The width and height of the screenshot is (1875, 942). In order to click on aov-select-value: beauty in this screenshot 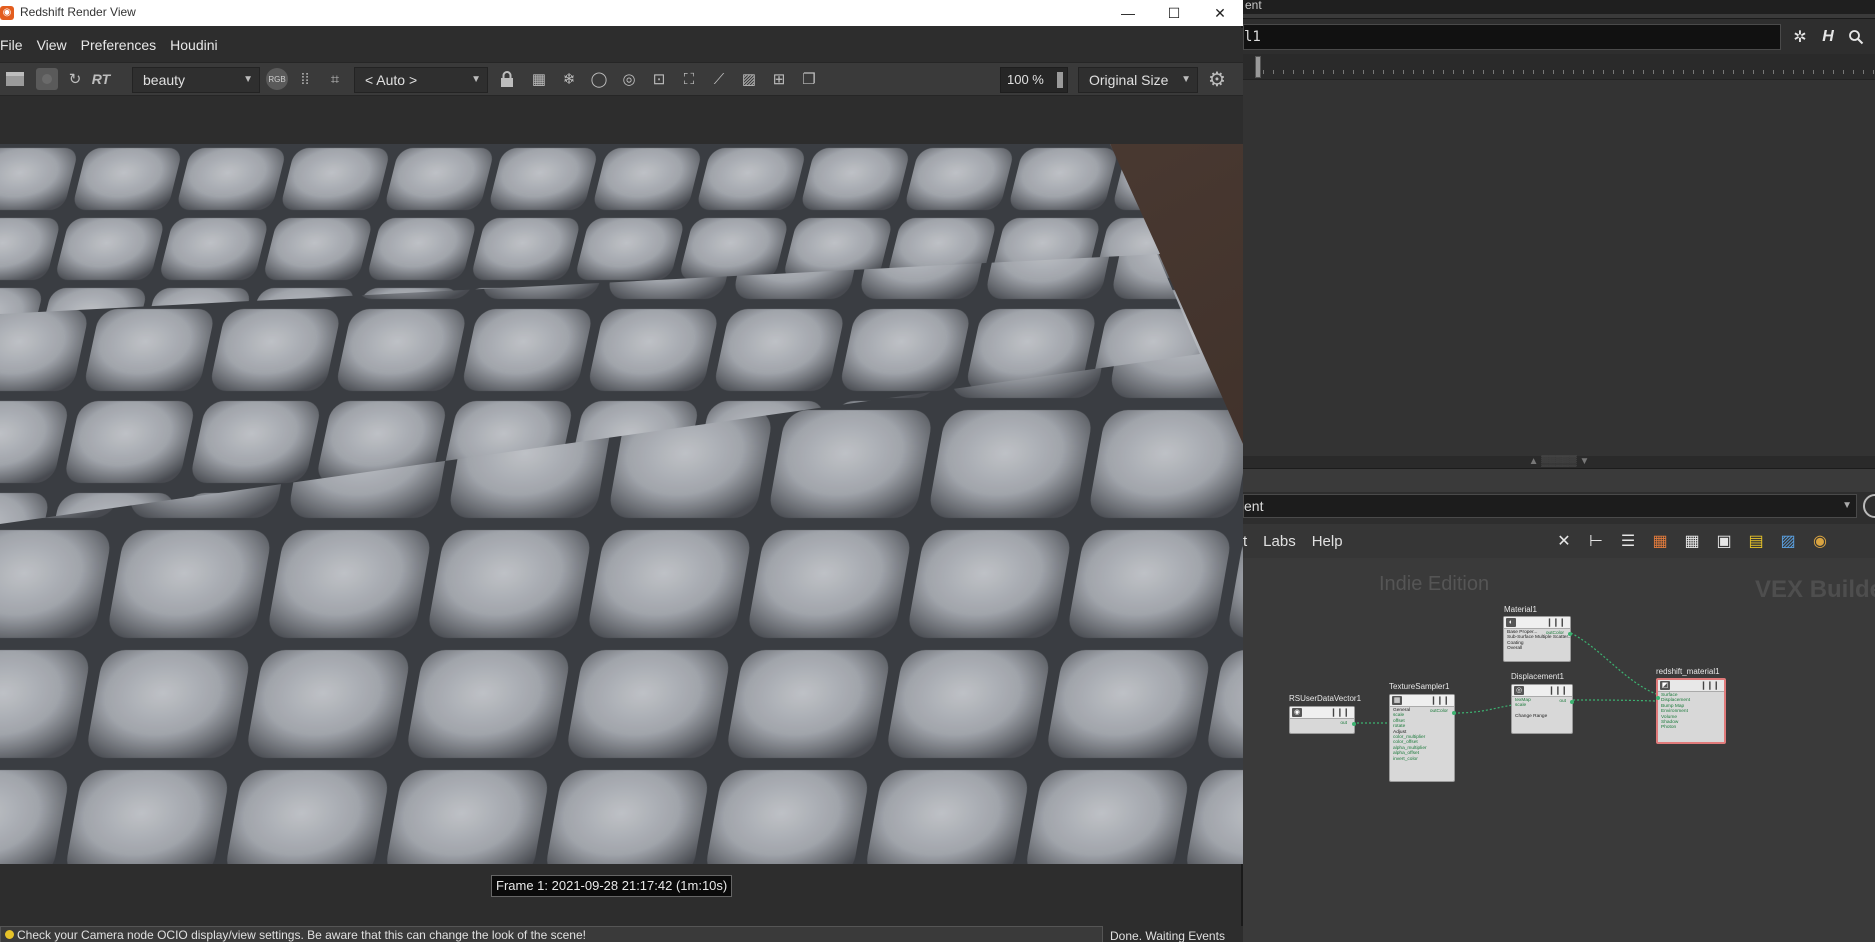, I will do `click(164, 80)`.